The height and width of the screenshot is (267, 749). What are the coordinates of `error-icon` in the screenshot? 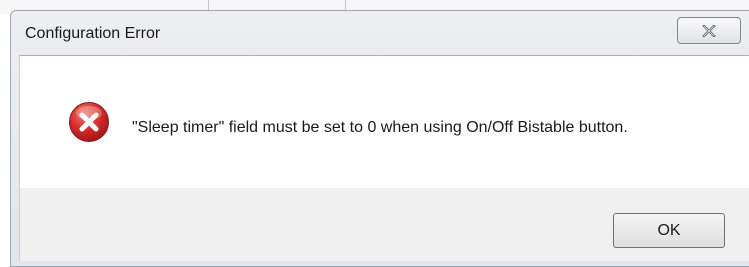 It's located at (89, 122).